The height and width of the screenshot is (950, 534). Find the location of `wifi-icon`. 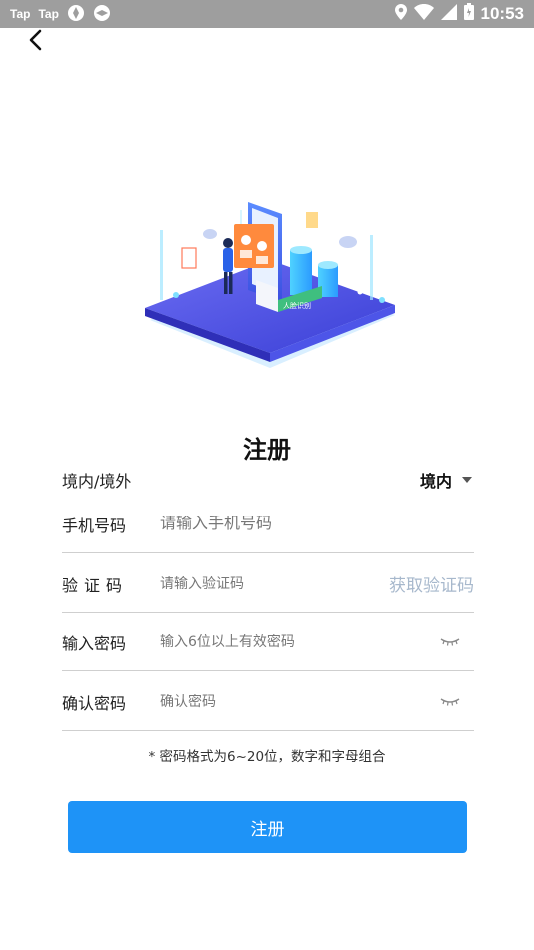

wifi-icon is located at coordinates (423, 14).